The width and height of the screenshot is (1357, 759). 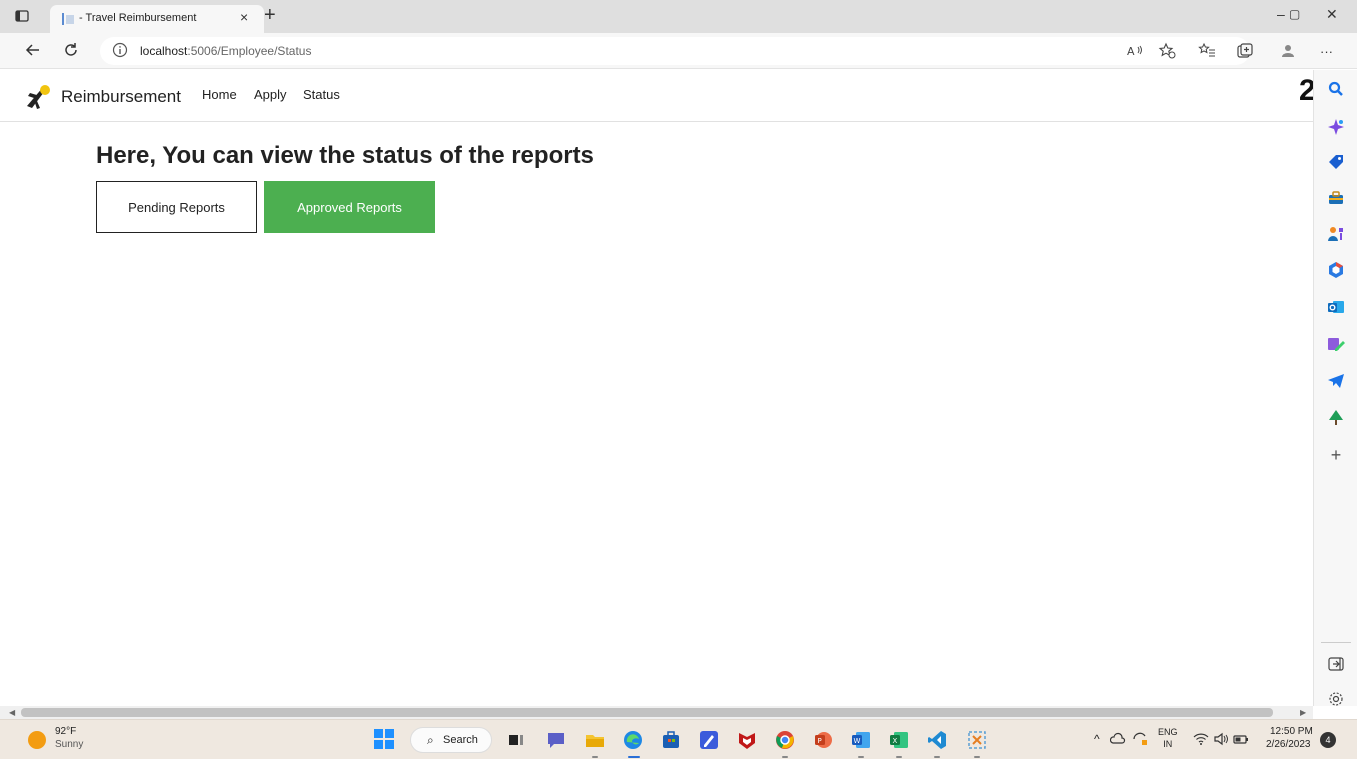 I want to click on svg-text: X, so click(x=895, y=741).